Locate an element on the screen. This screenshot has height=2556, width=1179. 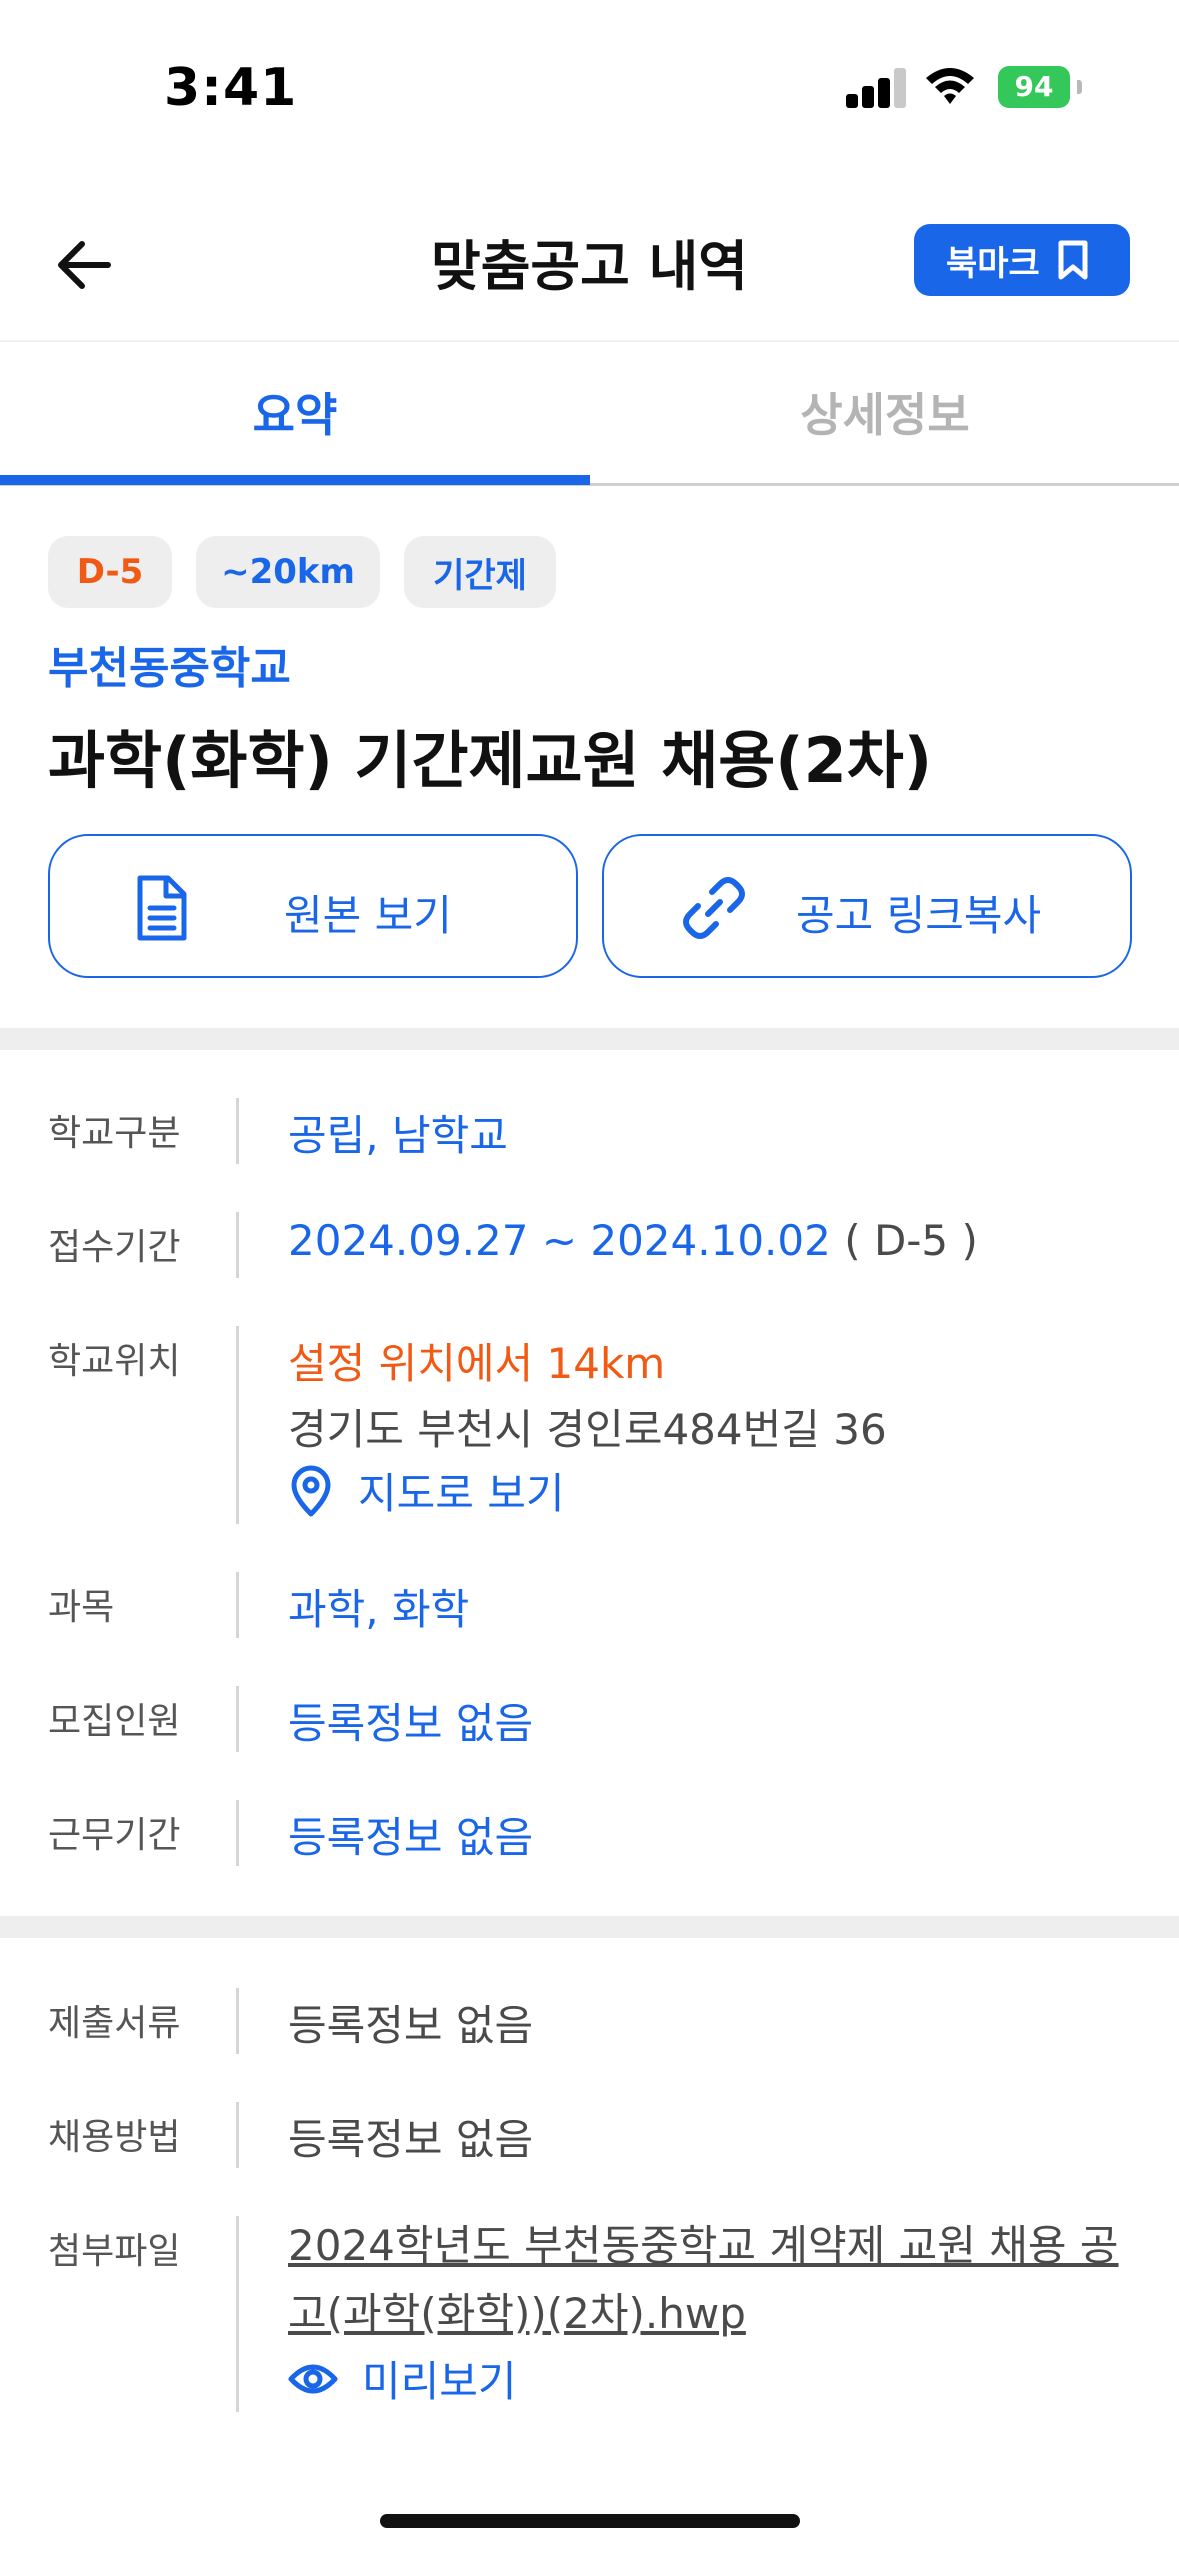
preview-button: 미리보기 is located at coordinates (402, 2378).